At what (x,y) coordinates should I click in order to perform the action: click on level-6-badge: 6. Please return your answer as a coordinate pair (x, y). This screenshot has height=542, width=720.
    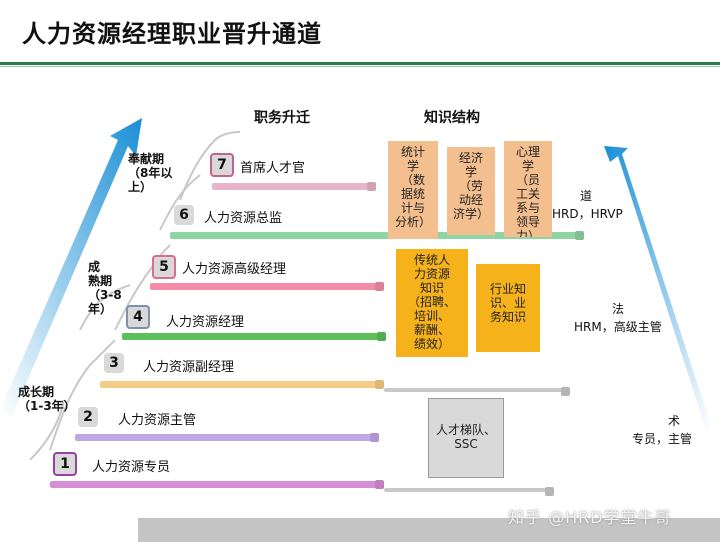
    Looking at the image, I should click on (184, 215).